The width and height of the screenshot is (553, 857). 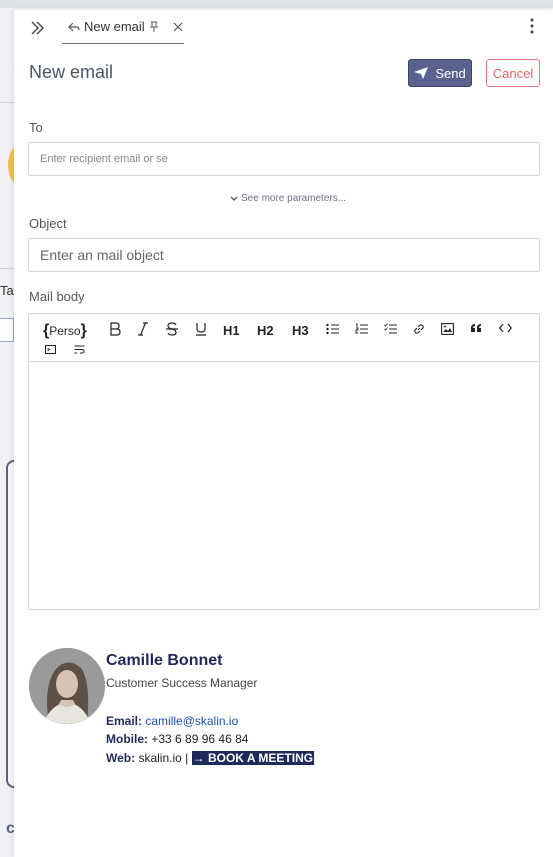 What do you see at coordinates (74, 26) in the screenshot?
I see `reply-icon` at bounding box center [74, 26].